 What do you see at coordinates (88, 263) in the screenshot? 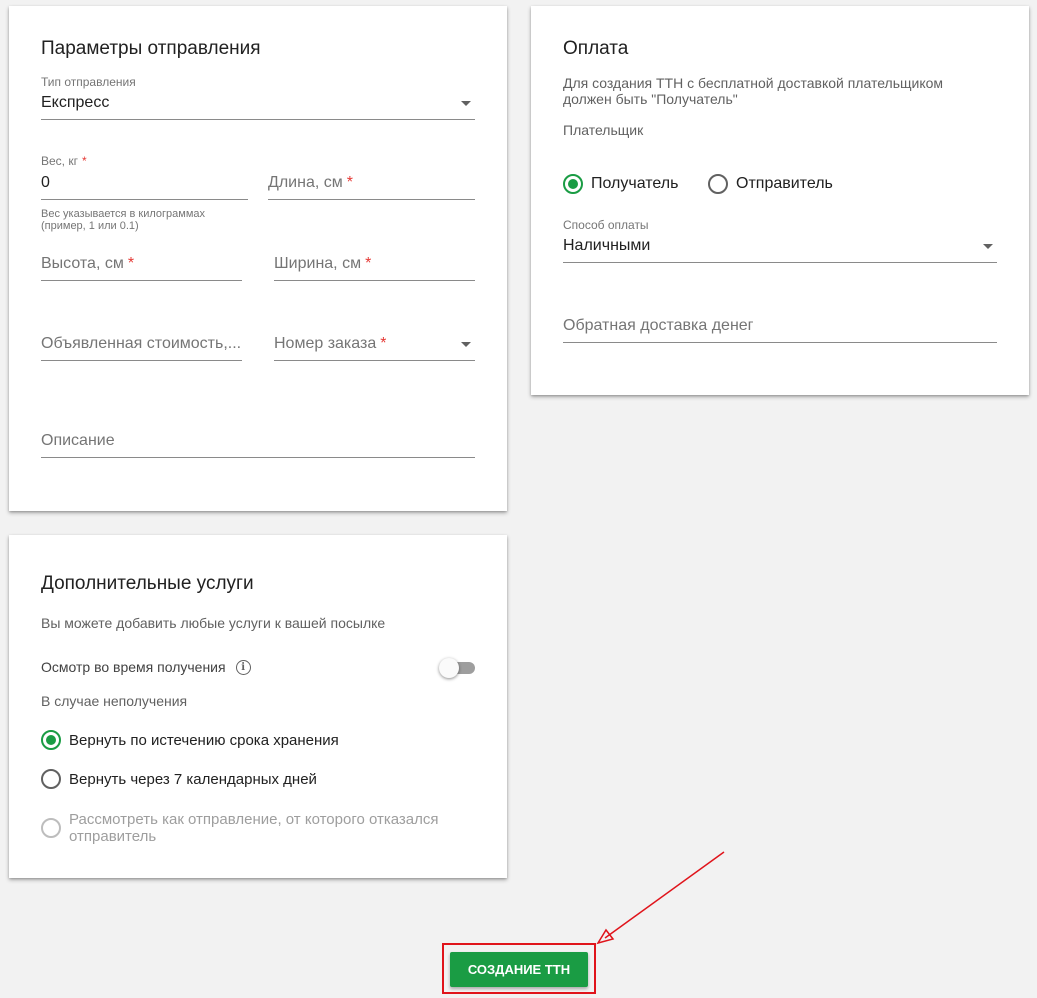
I see `height-placeholder: Высота, см *` at bounding box center [88, 263].